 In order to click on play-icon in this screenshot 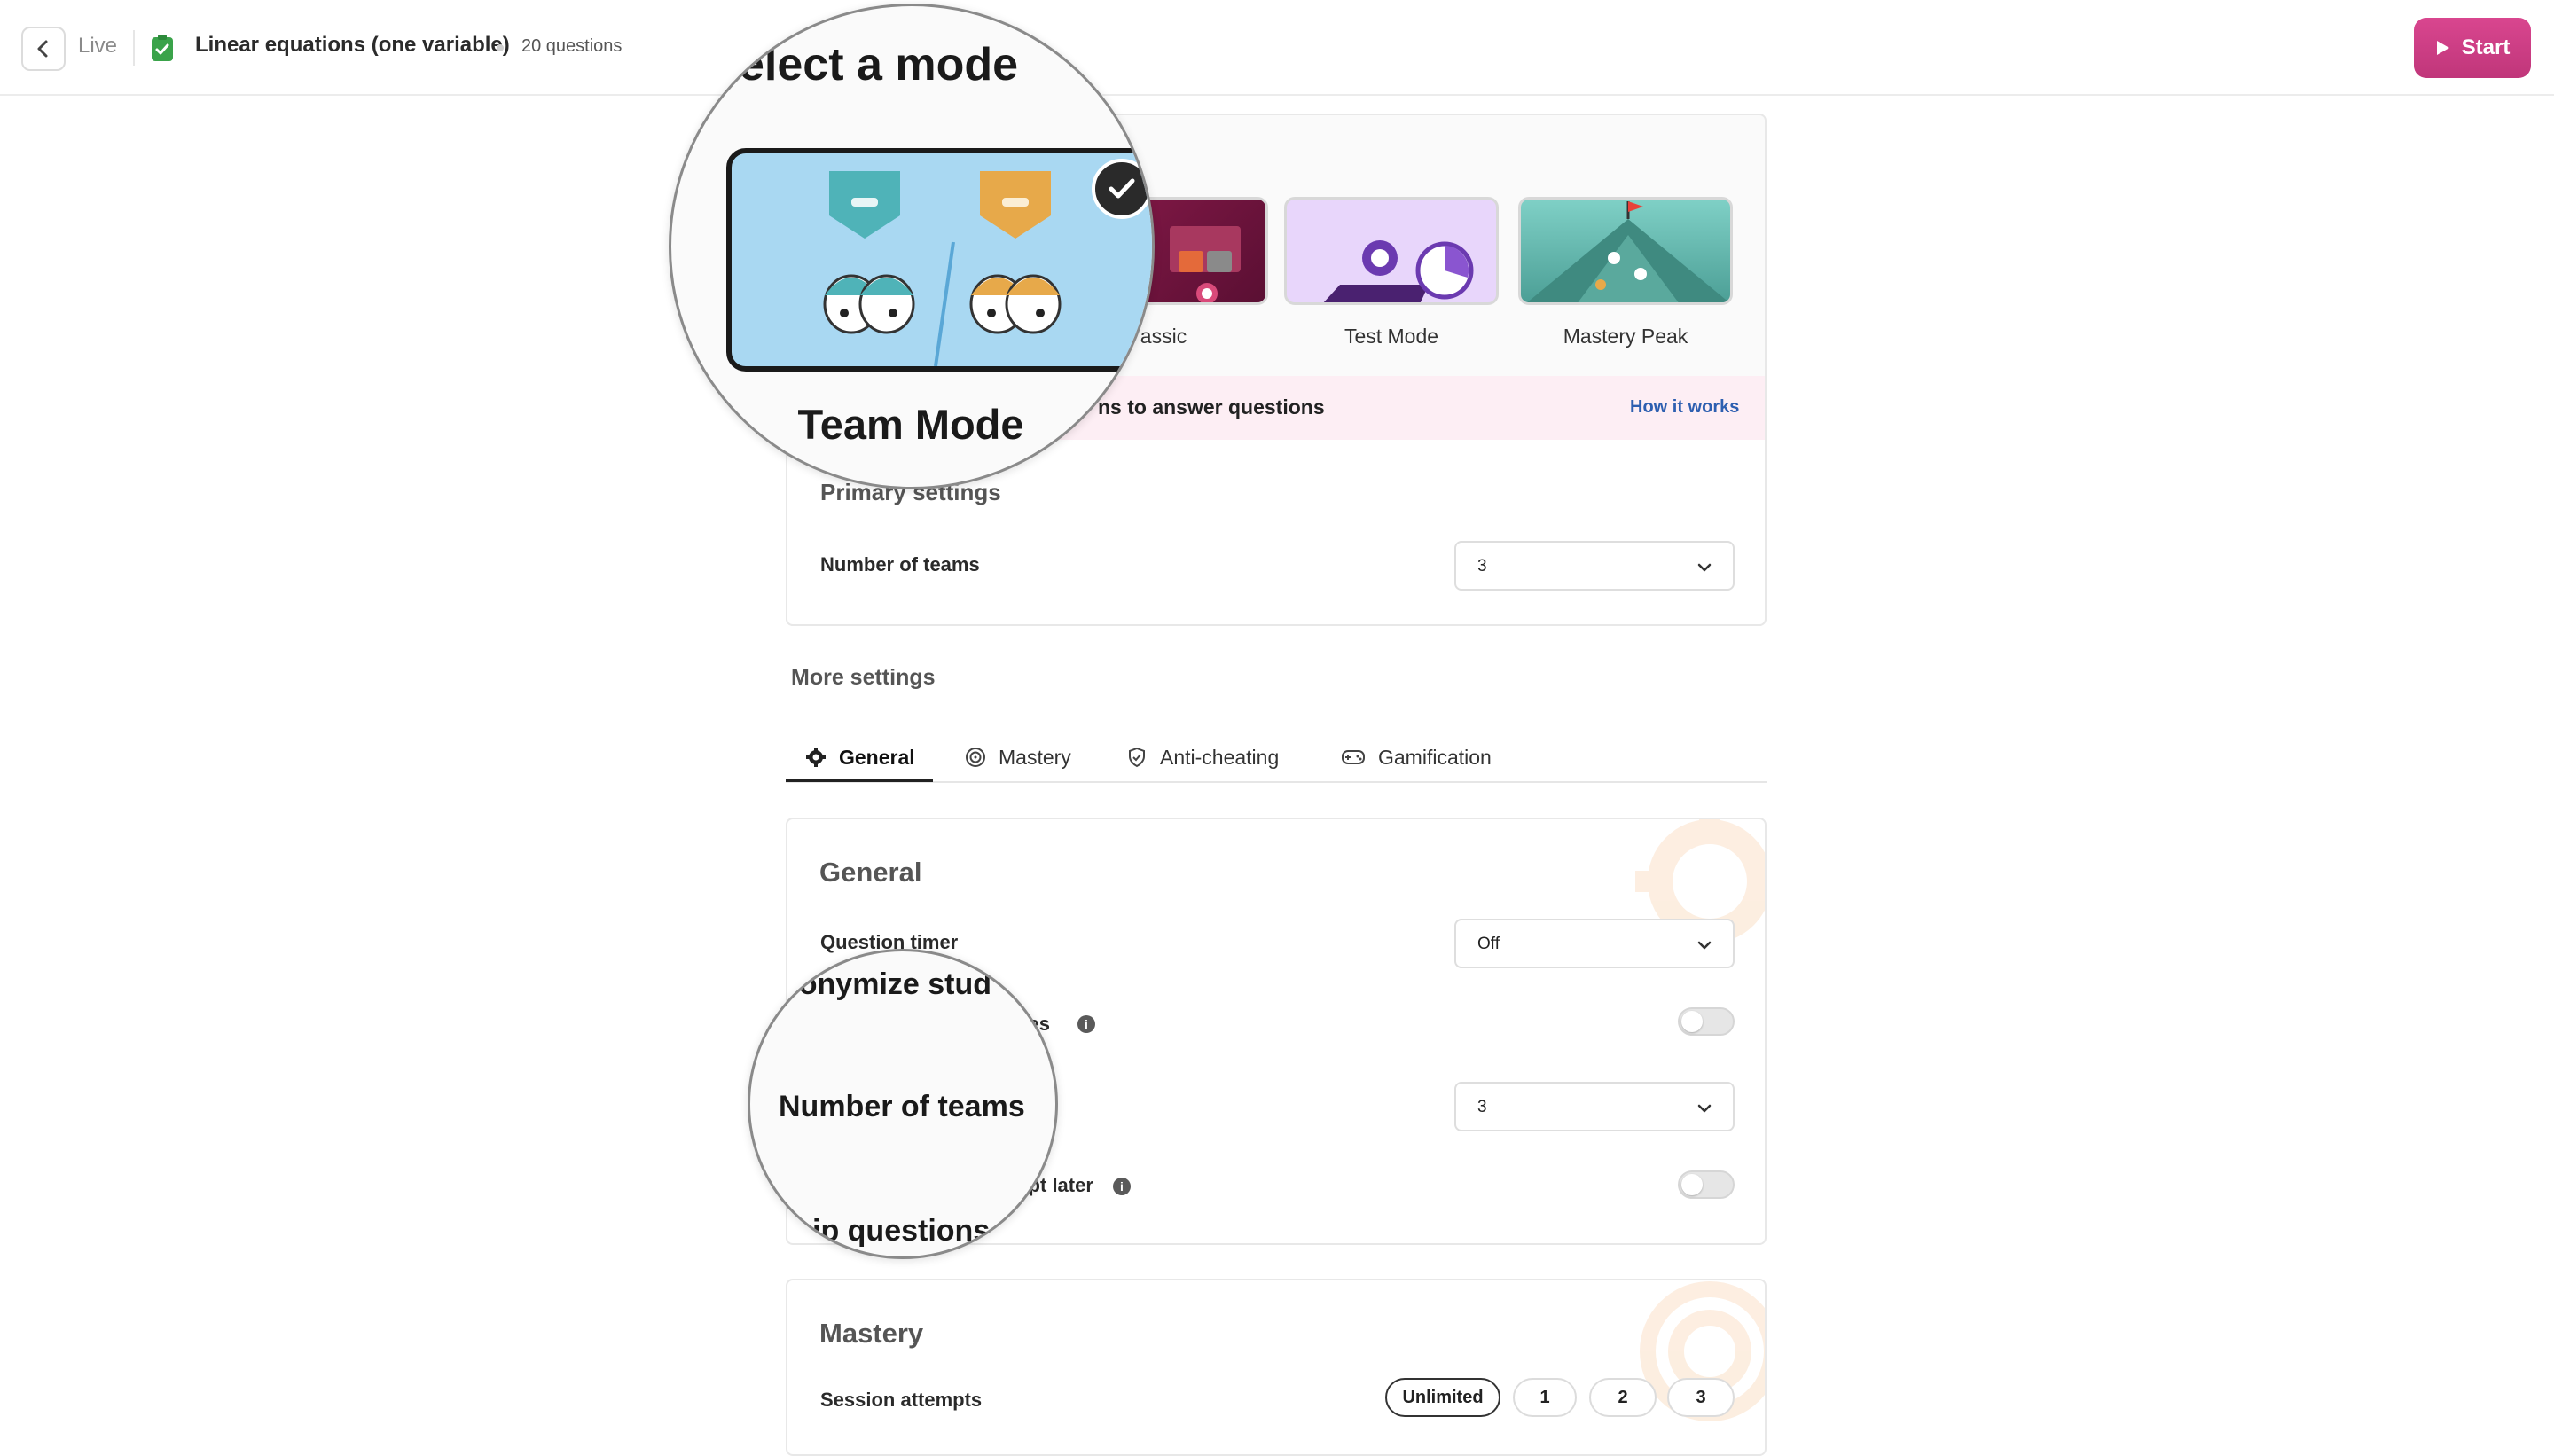, I will do `click(2442, 48)`.